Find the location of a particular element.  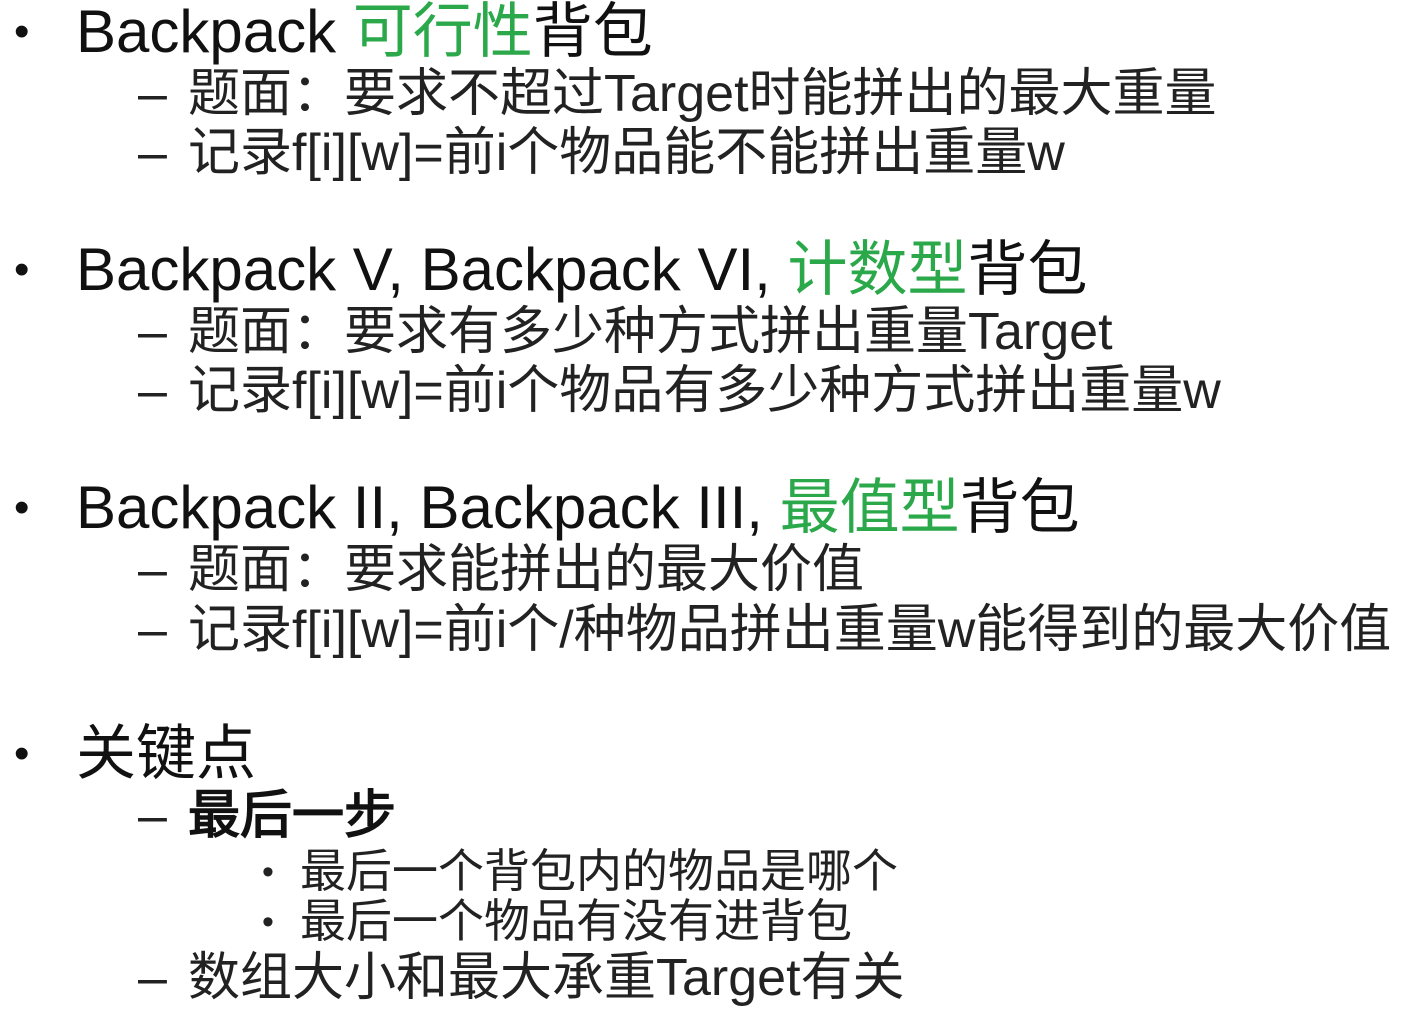

section-1-item-1-text: 题面：要求不超过Target时能拼出的最大重量 is located at coordinates (702, 94).